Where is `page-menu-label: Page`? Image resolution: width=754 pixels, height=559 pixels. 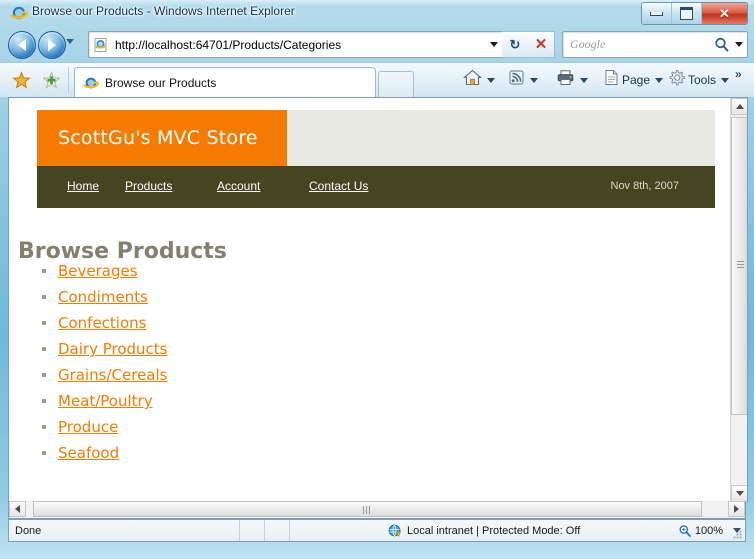 page-menu-label: Page is located at coordinates (636, 80).